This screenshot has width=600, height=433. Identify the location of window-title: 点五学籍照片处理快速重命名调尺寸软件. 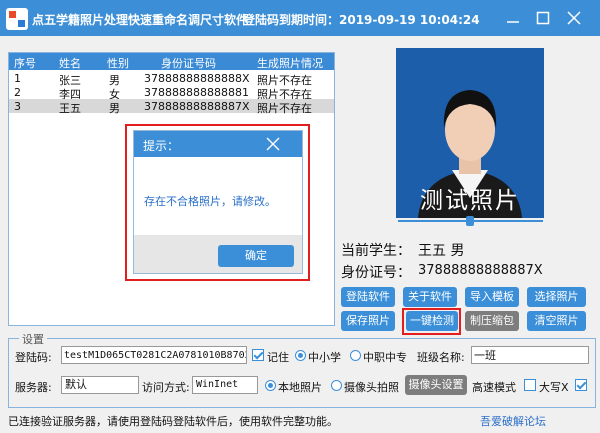
(140, 20).